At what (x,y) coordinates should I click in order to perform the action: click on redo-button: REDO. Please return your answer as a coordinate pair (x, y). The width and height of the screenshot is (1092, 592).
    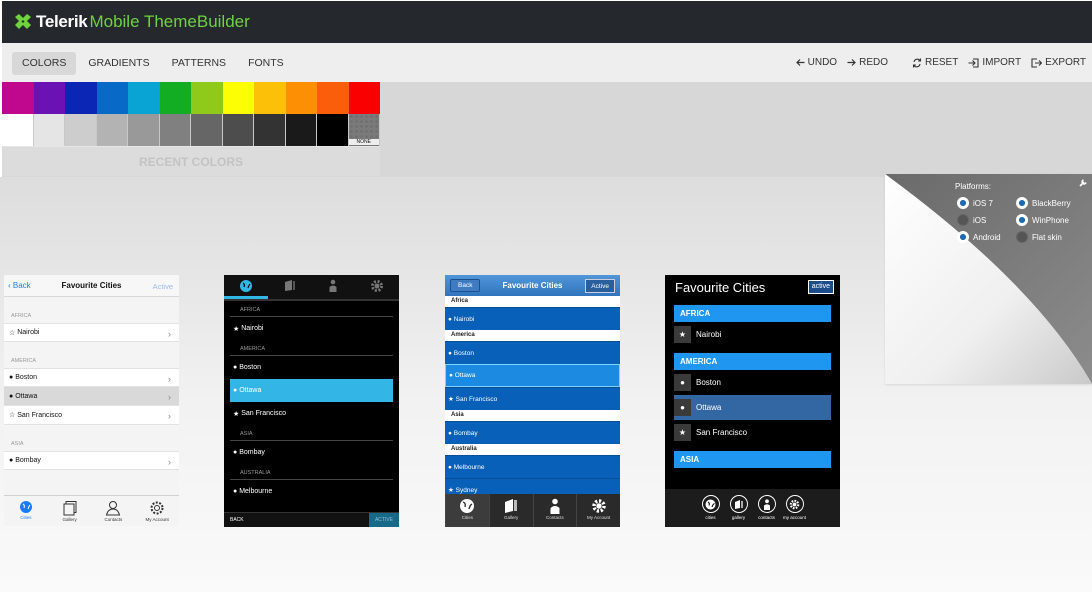
    Looking at the image, I should click on (867, 62).